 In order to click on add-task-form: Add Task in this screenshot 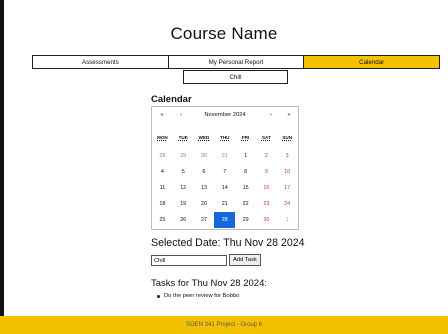, I will do `click(206, 260)`.